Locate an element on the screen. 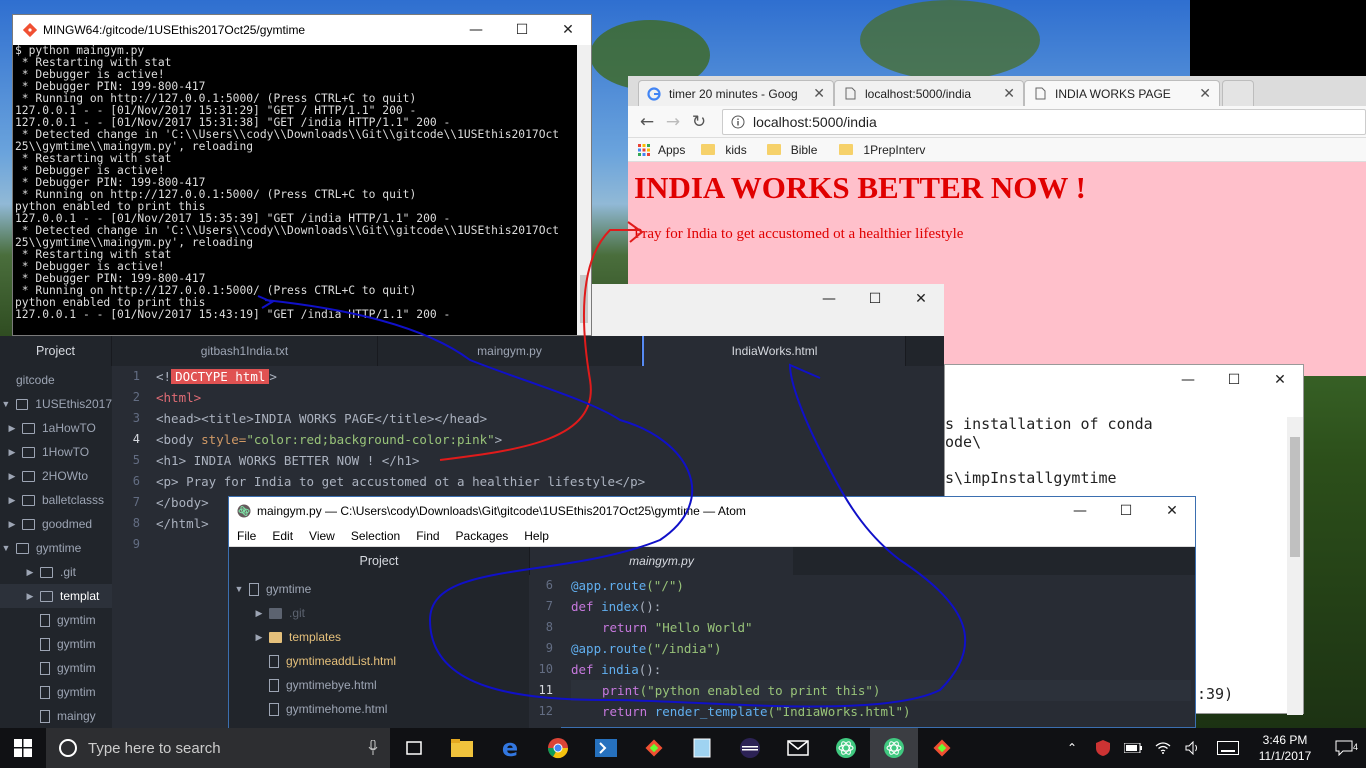  file-explorer-icon is located at coordinates (462, 748).